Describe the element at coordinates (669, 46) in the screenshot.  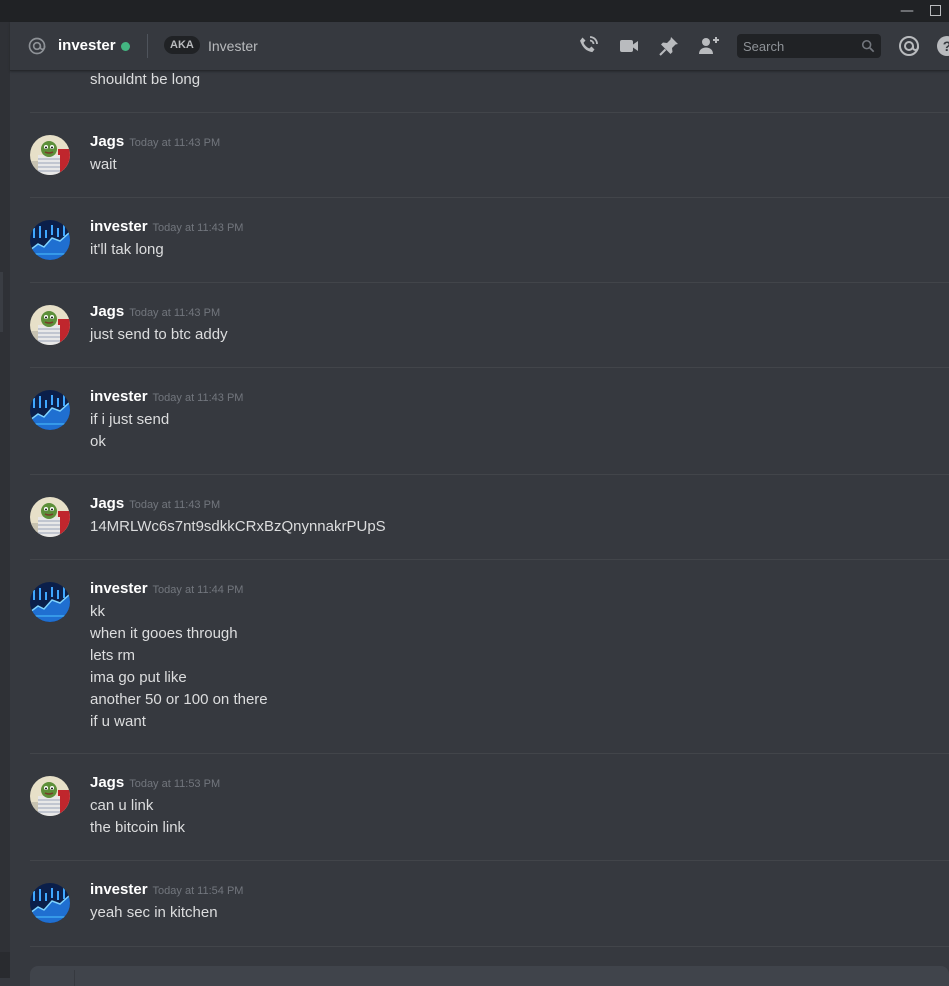
I see `pinned-messages-icon` at that location.